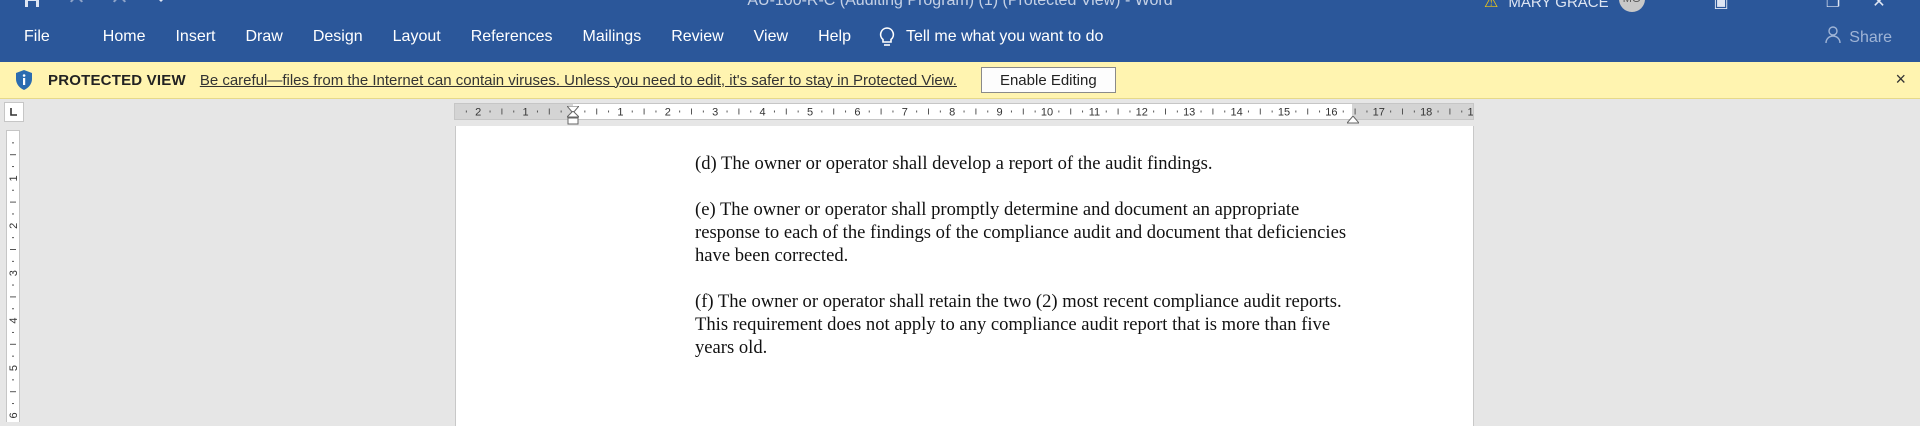  I want to click on person-icon, so click(1833, 37).